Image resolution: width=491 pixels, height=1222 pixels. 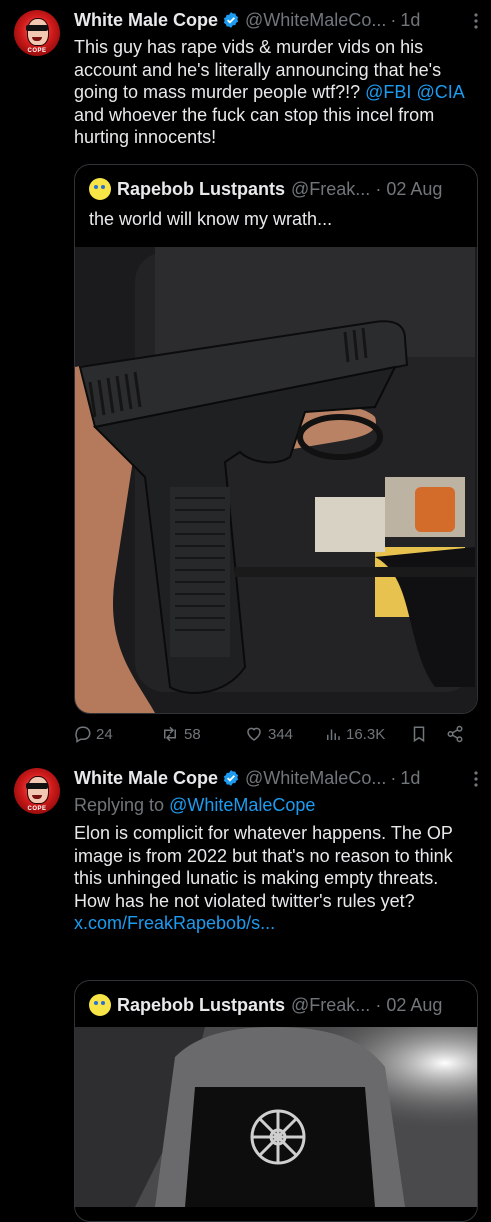 I want to click on quote-media-image, so click(x=276, y=1117).